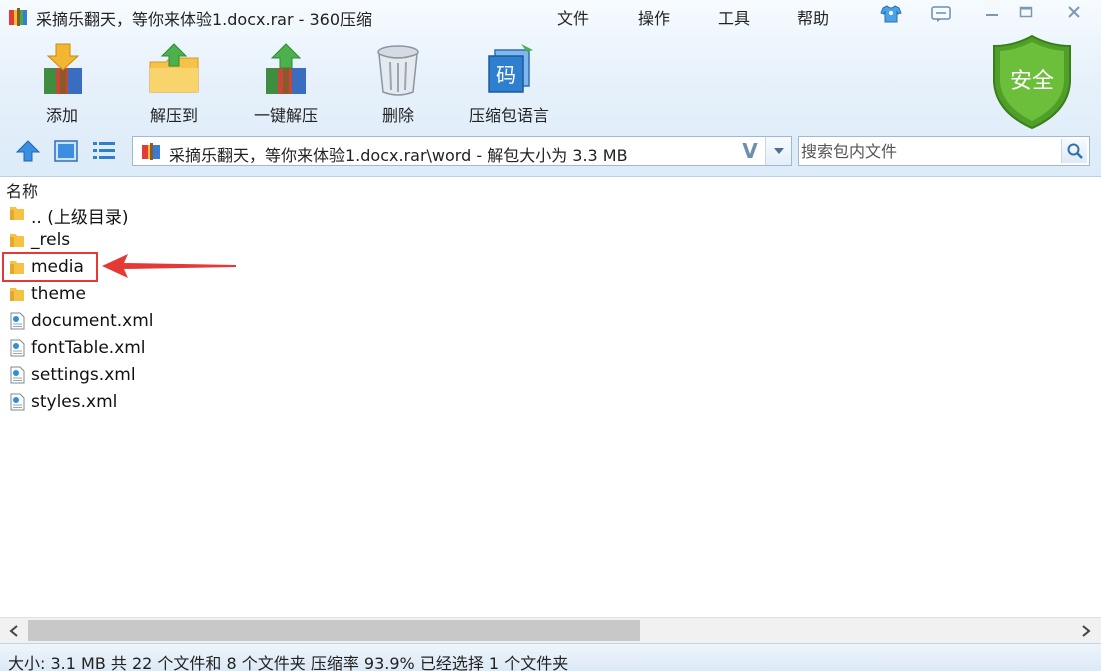 The height and width of the screenshot is (671, 1101). I want to click on shield-text: 安全, so click(1032, 81).